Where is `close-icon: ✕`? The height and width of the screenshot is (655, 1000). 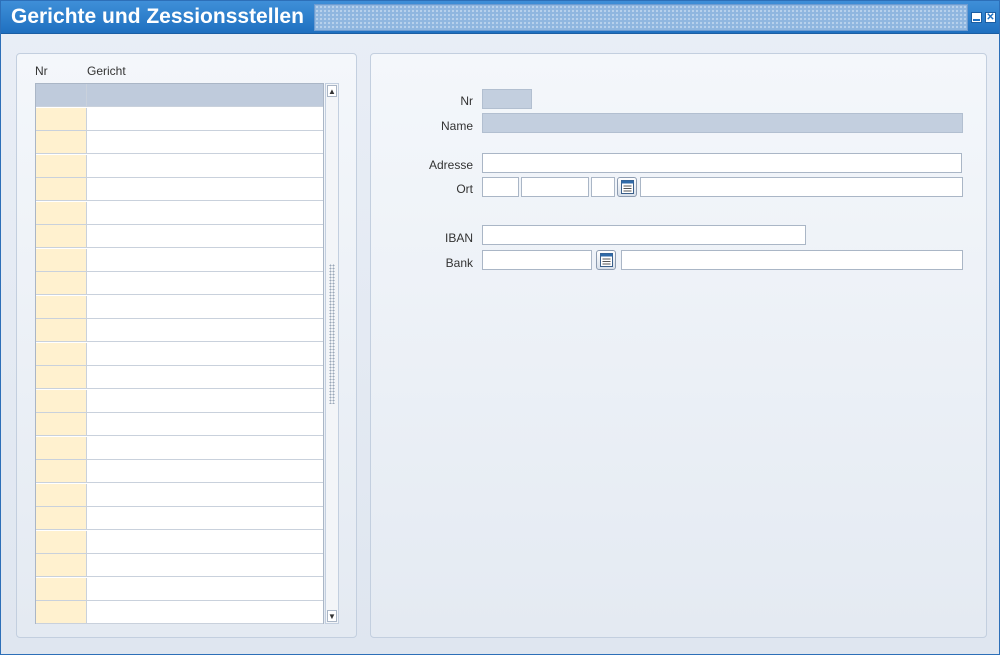
close-icon: ✕ is located at coordinates (990, 17).